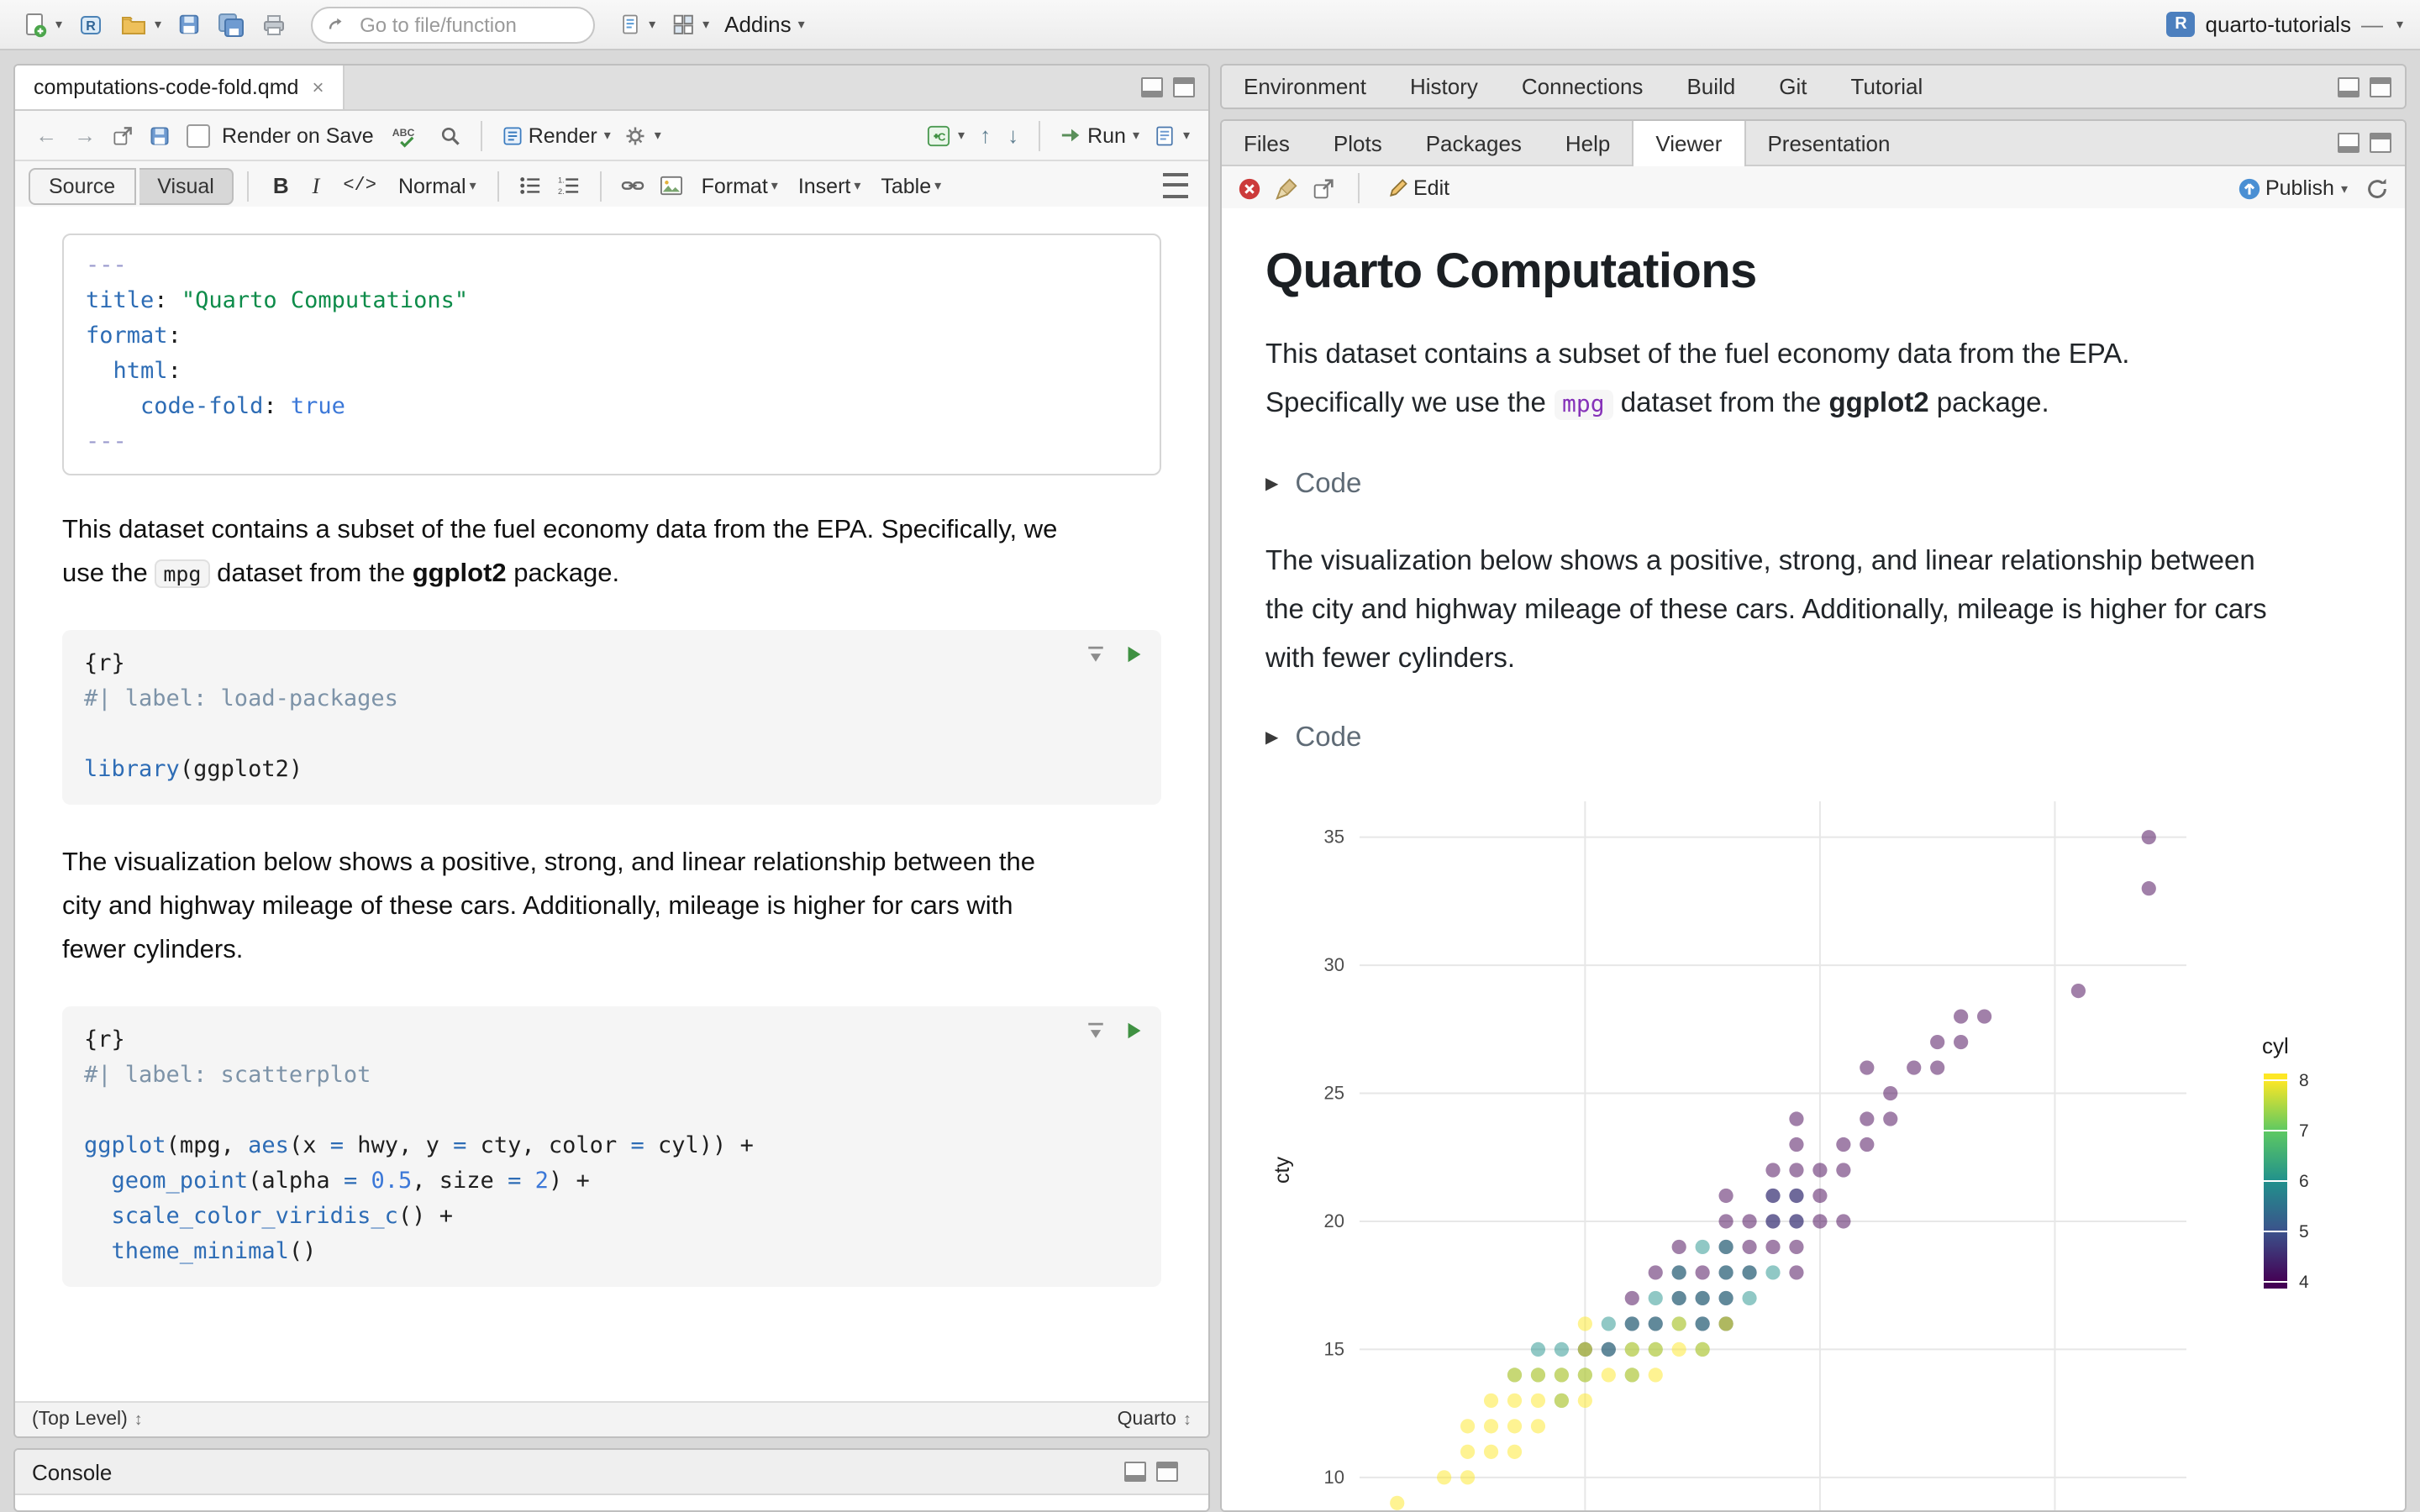 The width and height of the screenshot is (2420, 1512). Describe the element at coordinates (1175, 185) in the screenshot. I see `outline-toggle-icon` at that location.